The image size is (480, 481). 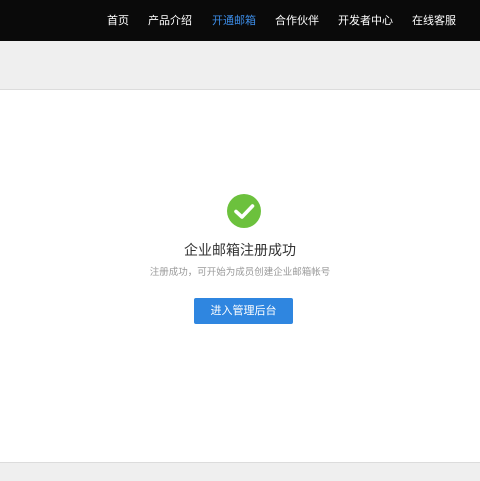 I want to click on nav-item-open-mailbox: 开通邮箱, so click(x=234, y=20).